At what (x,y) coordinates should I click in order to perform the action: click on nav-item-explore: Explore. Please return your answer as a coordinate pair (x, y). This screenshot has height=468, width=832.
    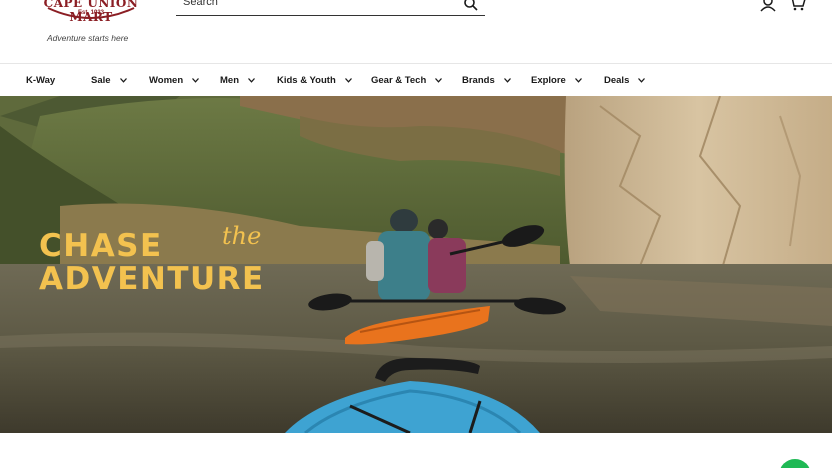
    Looking at the image, I should click on (556, 80).